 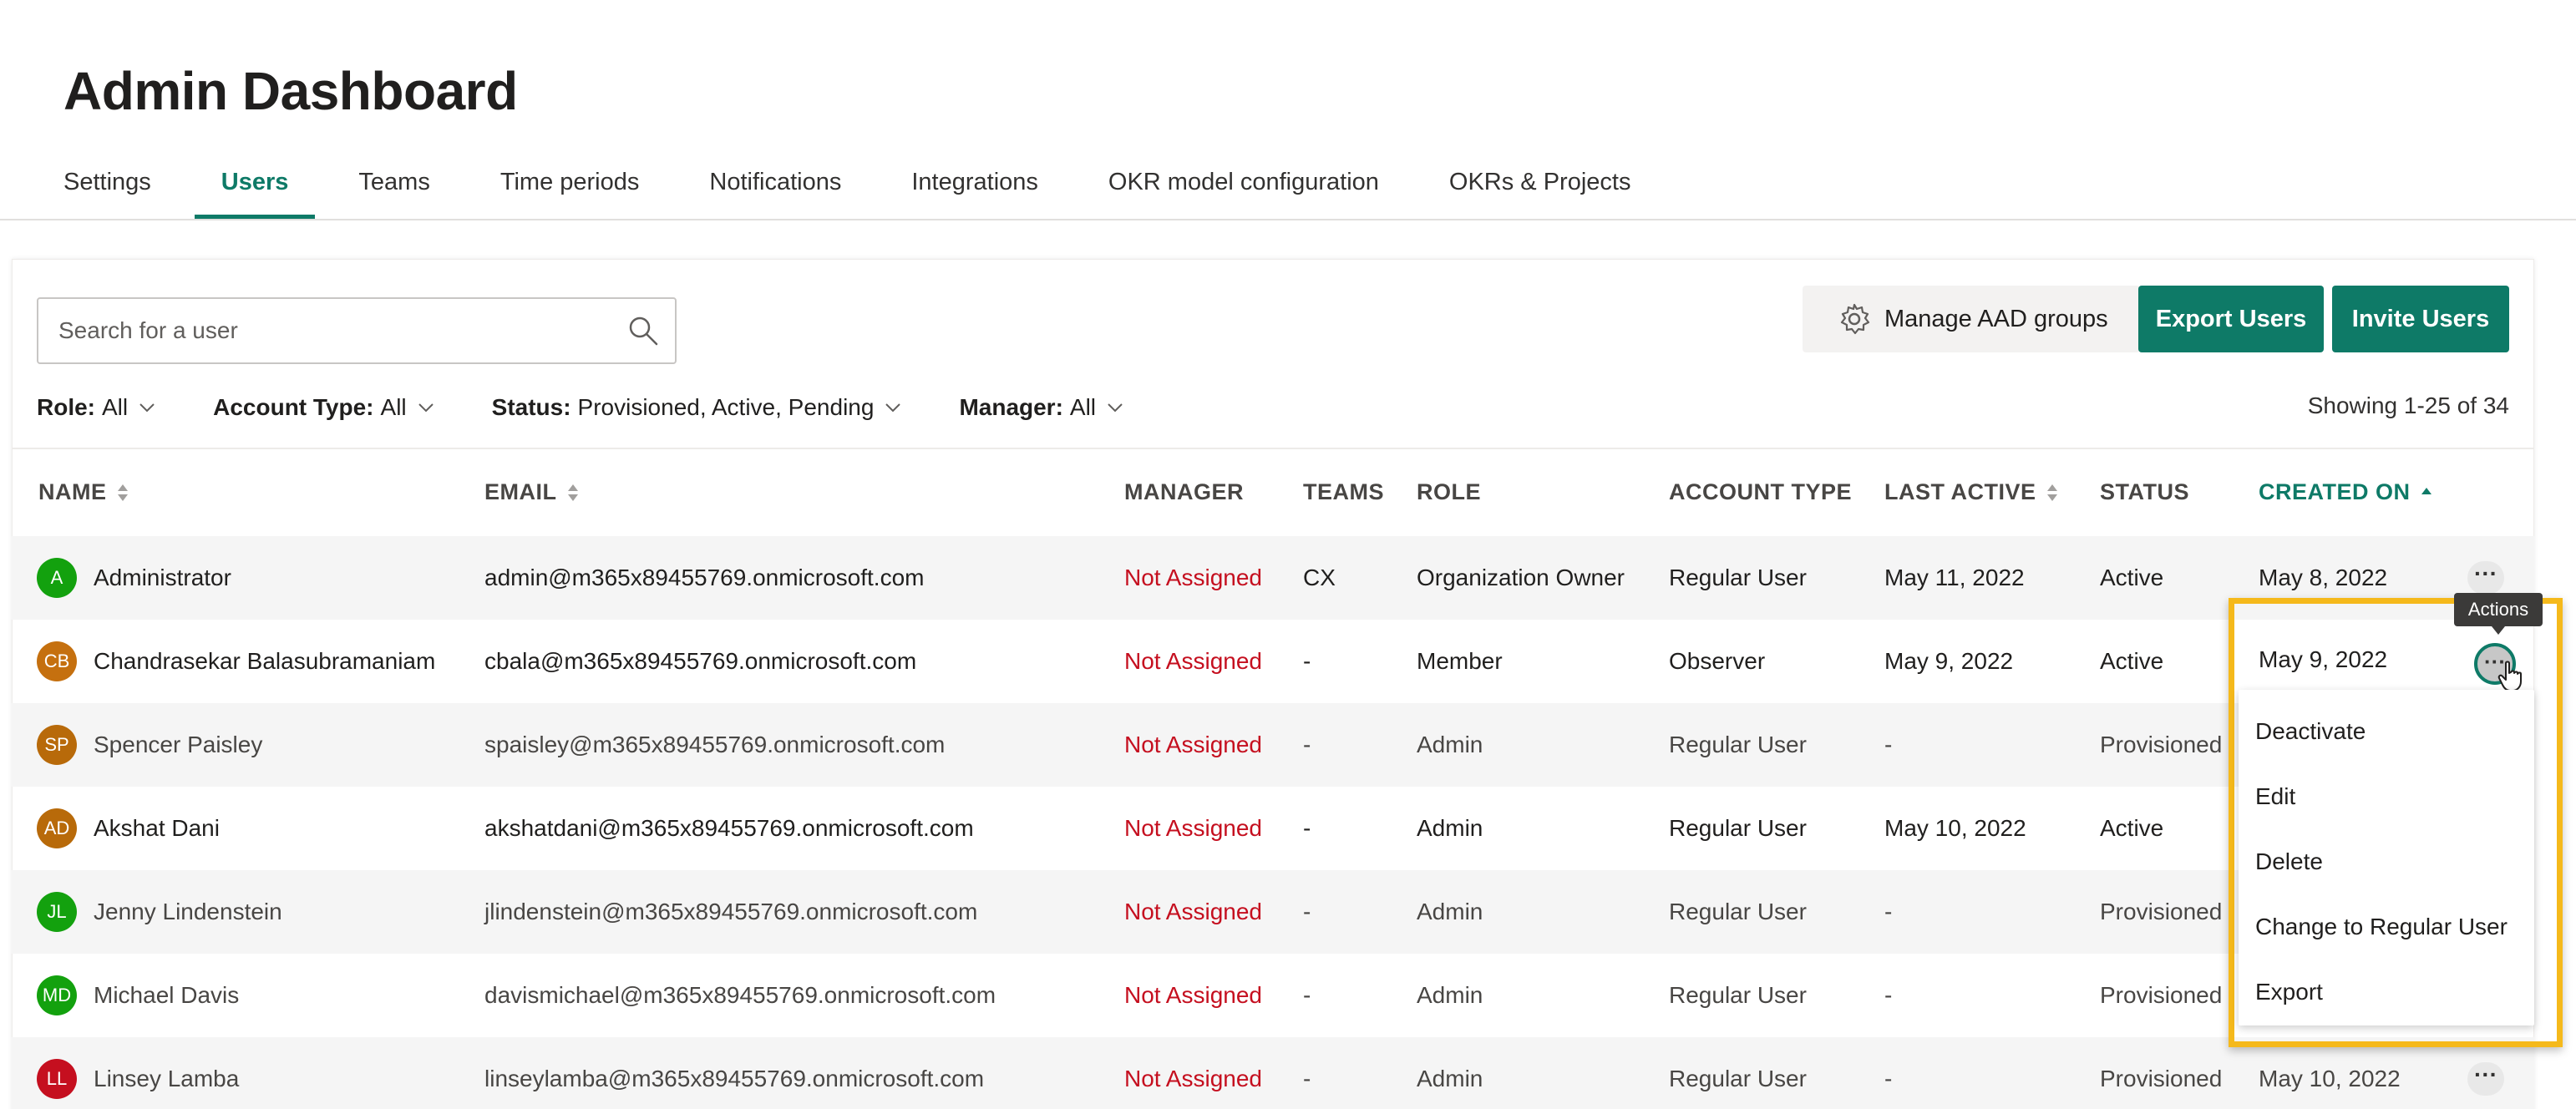 What do you see at coordinates (775, 189) in the screenshot?
I see `tab-notifications: Notifications` at bounding box center [775, 189].